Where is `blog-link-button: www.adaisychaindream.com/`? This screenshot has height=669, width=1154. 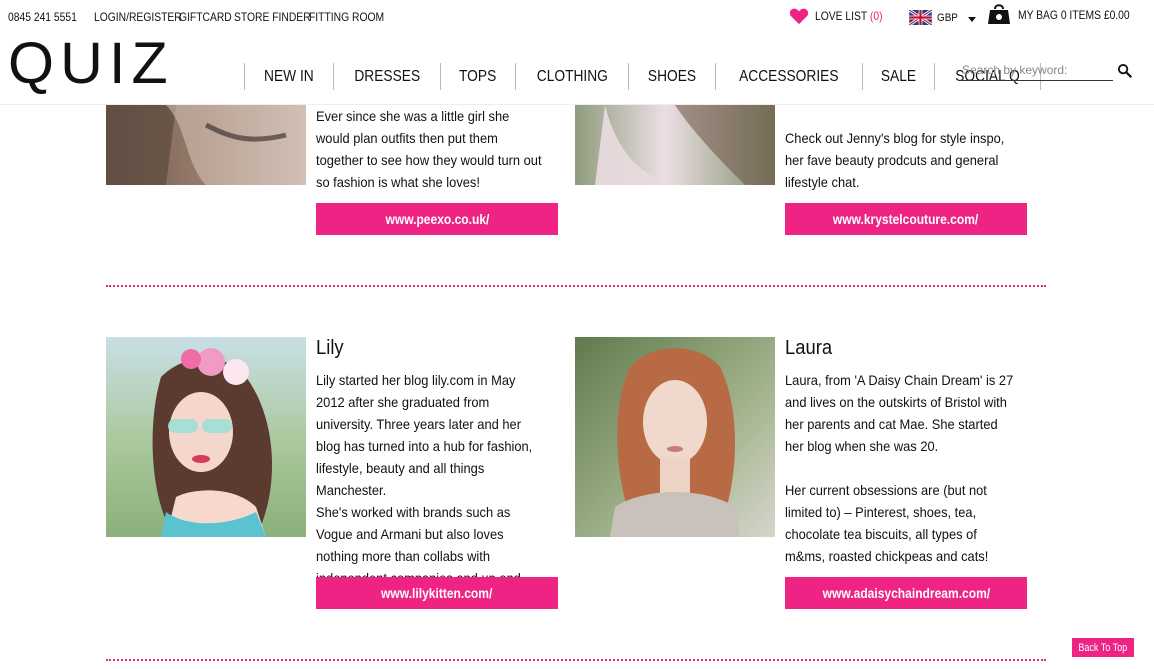
blog-link-button: www.adaisychaindream.com/ is located at coordinates (906, 593).